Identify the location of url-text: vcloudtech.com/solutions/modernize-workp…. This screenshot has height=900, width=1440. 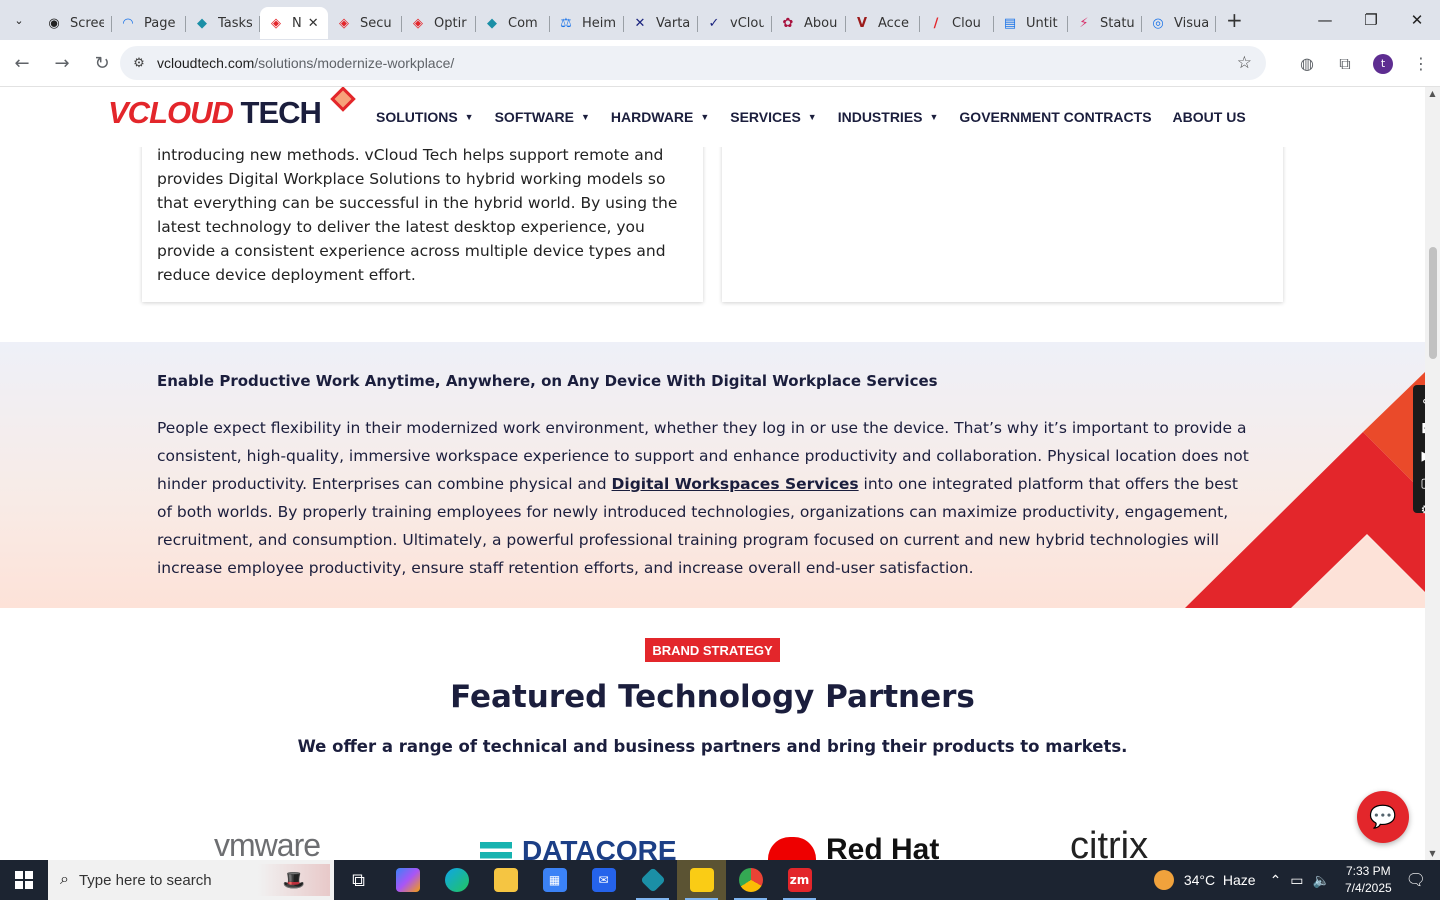
(305, 63).